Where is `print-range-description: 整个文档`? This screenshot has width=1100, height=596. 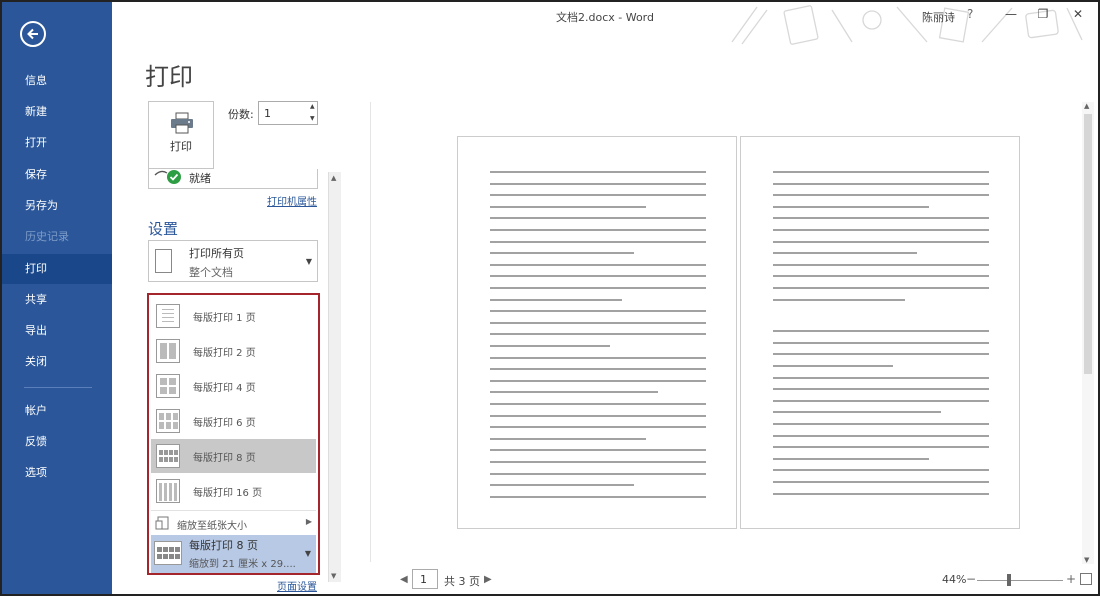 print-range-description: 整个文档 is located at coordinates (211, 272).